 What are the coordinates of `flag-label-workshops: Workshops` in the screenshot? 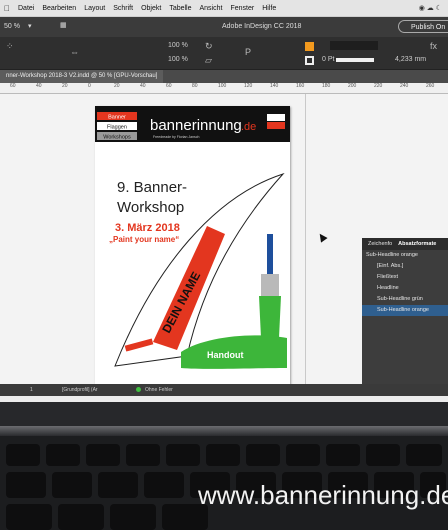 It's located at (117, 138).